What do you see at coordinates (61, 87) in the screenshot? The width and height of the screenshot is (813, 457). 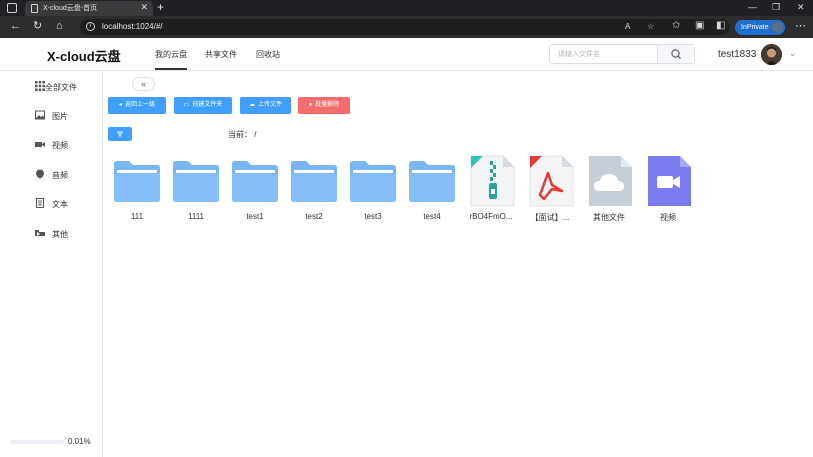 I see `sidebar-item-label: 全部文件` at bounding box center [61, 87].